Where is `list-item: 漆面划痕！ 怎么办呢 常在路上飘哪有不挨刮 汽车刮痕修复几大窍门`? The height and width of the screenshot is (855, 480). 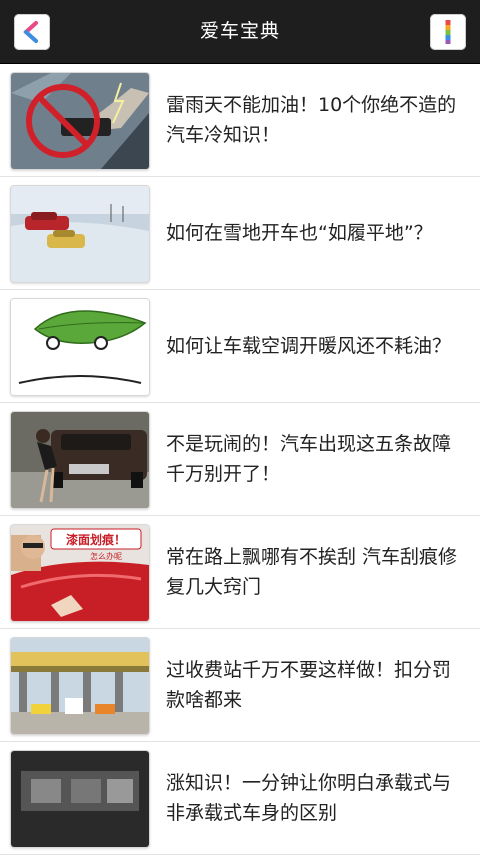 list-item: 漆面划痕！ 怎么办呢 常在路上飘哪有不挨刮 汽车刮痕修复几大窍门 is located at coordinates (240, 572).